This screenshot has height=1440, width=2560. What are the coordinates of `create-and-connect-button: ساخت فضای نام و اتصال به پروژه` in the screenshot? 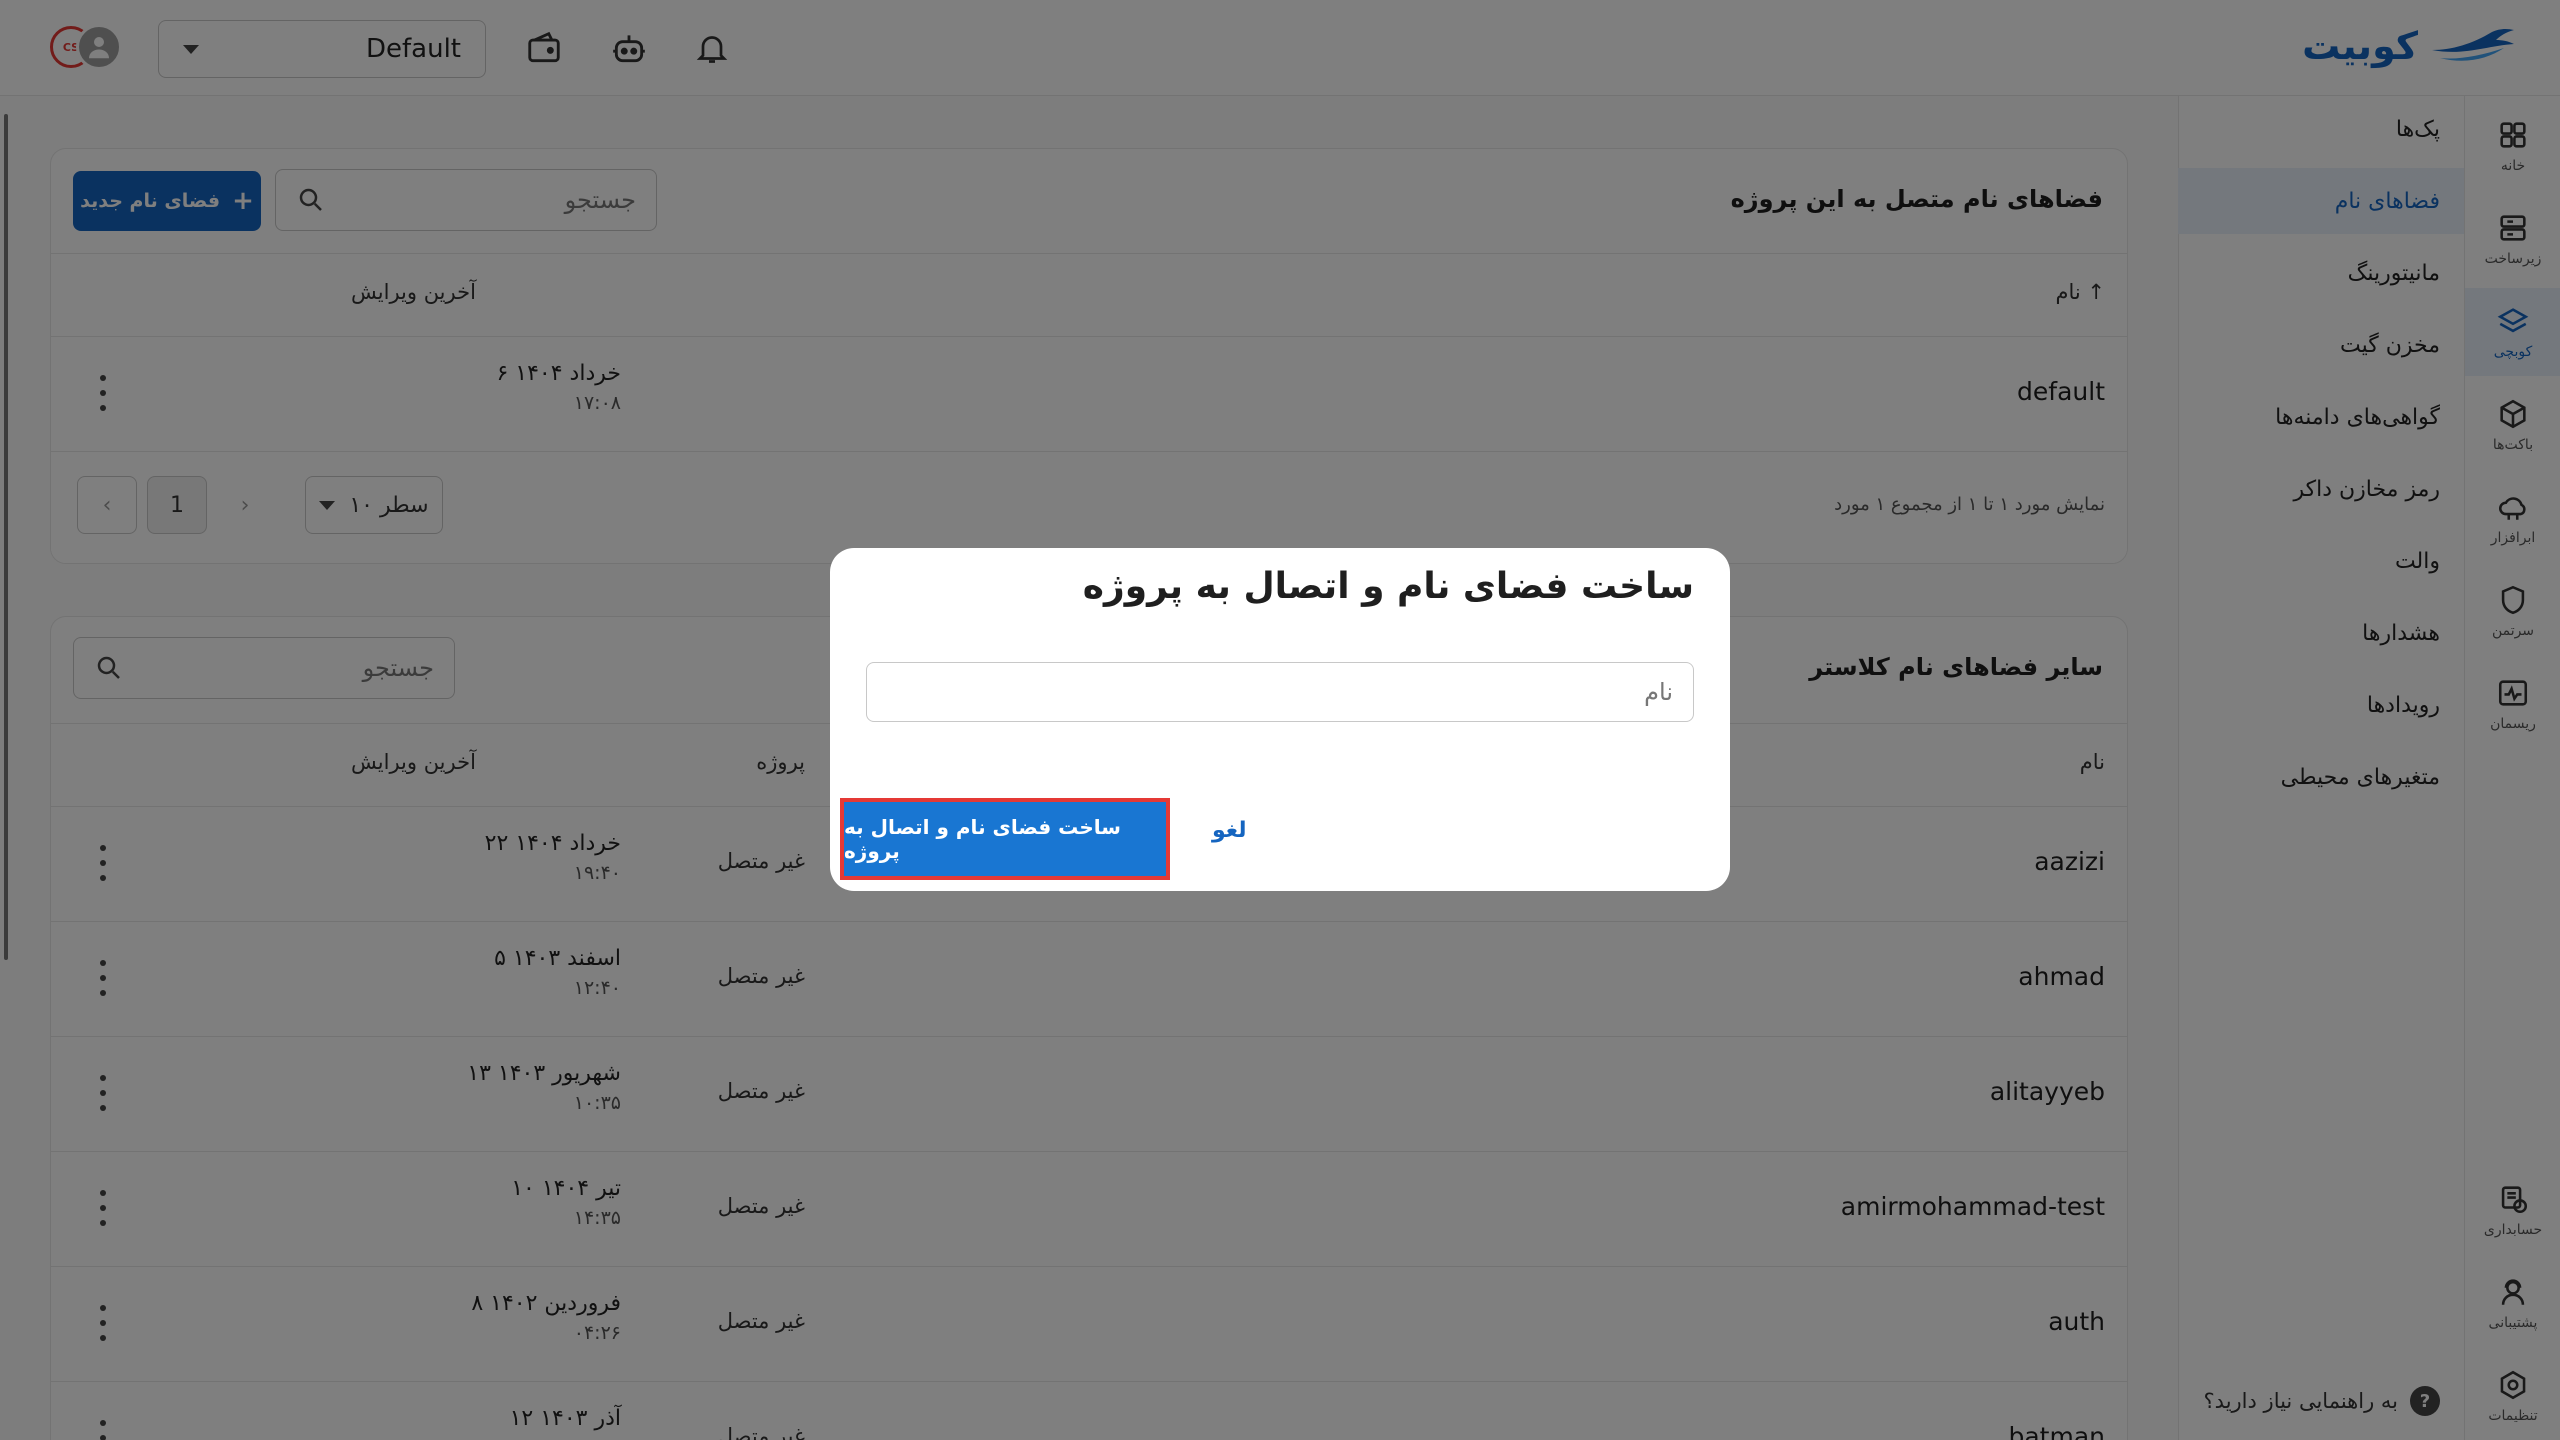 It's located at (1005, 839).